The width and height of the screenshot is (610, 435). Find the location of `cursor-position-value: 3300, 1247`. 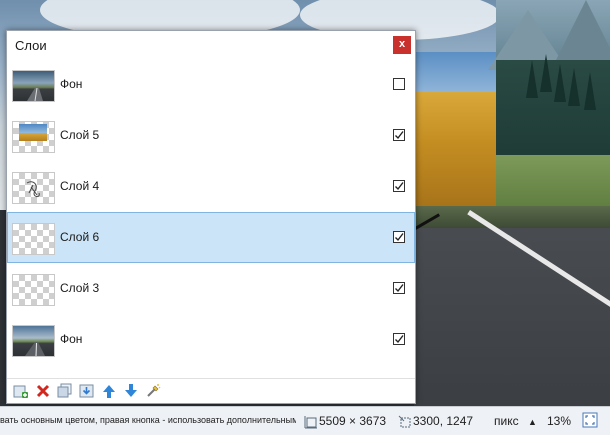

cursor-position-value: 3300, 1247 is located at coordinates (443, 421).